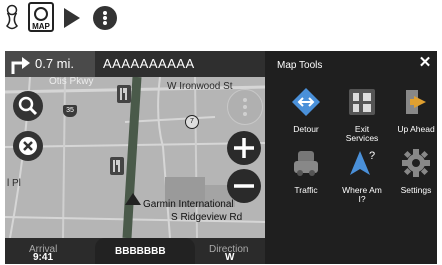 The width and height of the screenshot is (442, 265). I want to click on magnifier-icon, so click(41, 14).